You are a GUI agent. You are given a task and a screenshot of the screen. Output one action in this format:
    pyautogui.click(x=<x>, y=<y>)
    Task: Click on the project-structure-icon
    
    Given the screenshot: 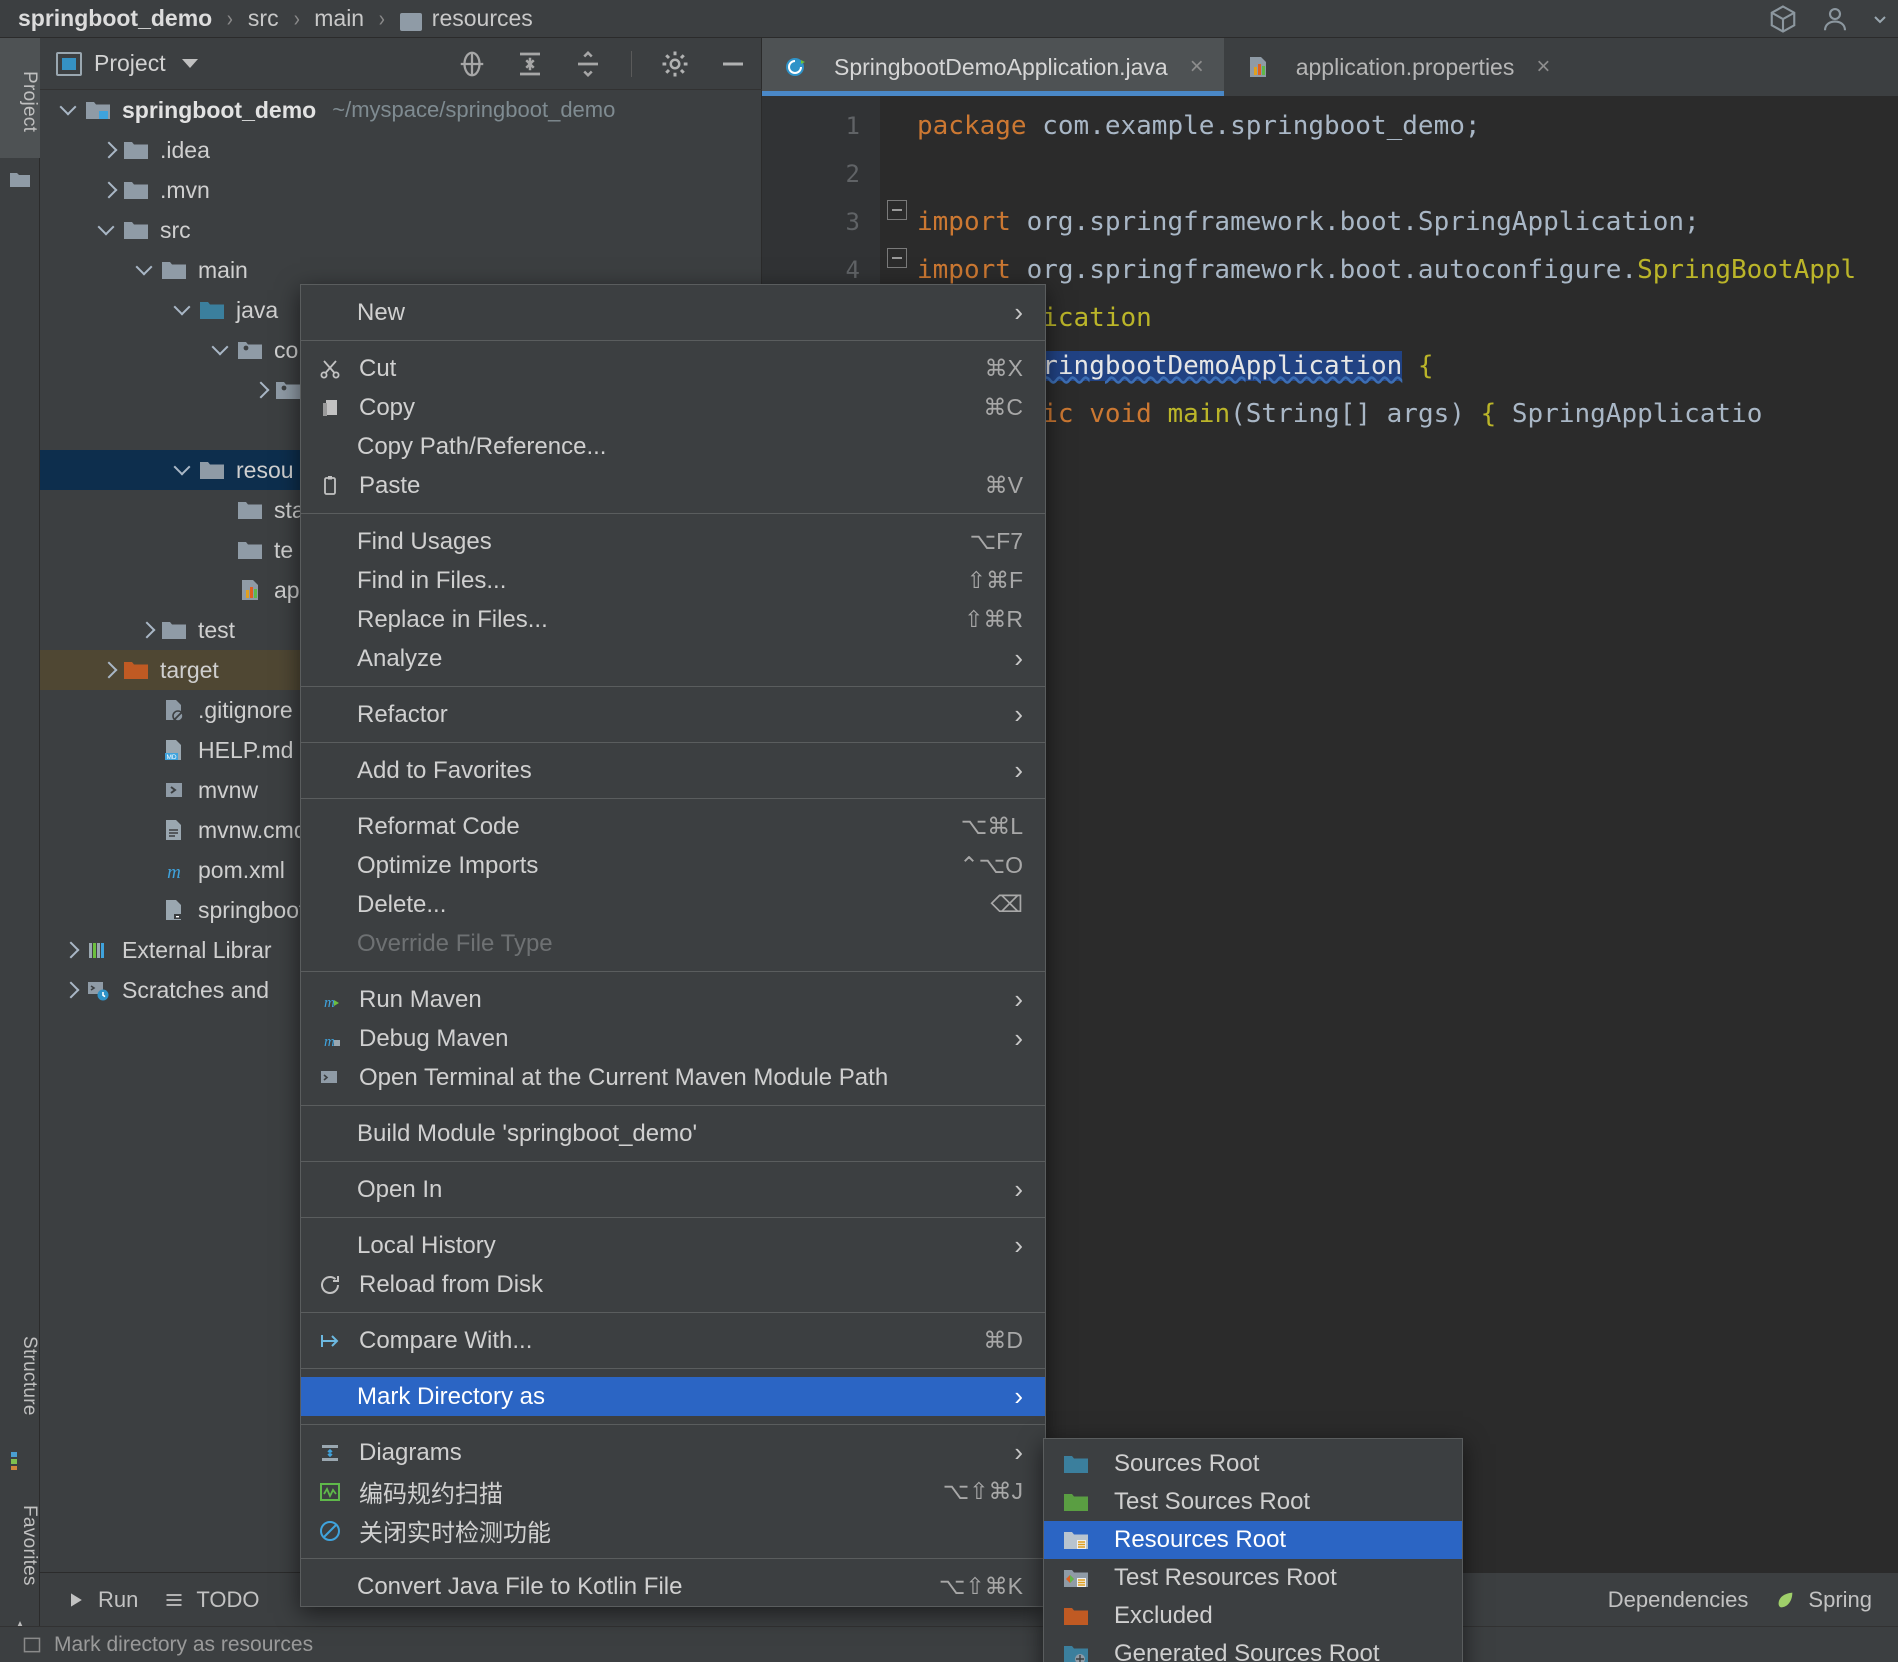 What is the action you would take?
    pyautogui.click(x=1783, y=19)
    